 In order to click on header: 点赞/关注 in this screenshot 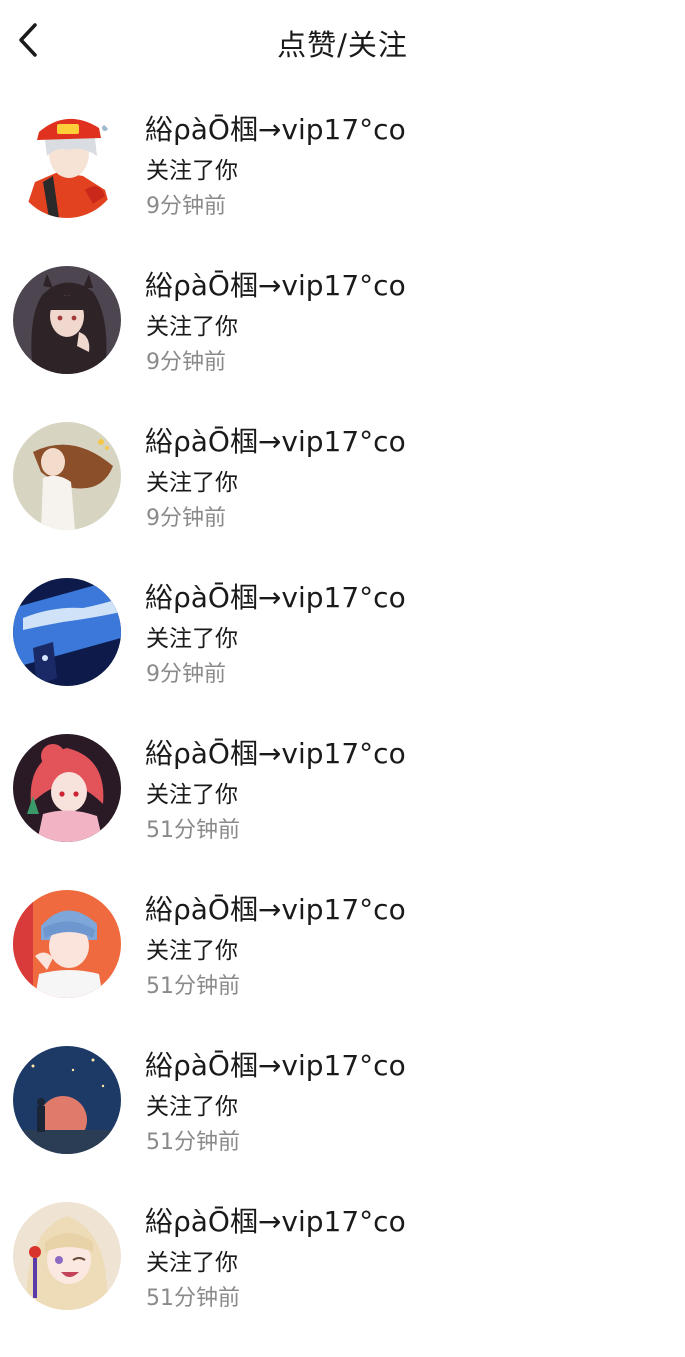, I will do `click(342, 42)`.